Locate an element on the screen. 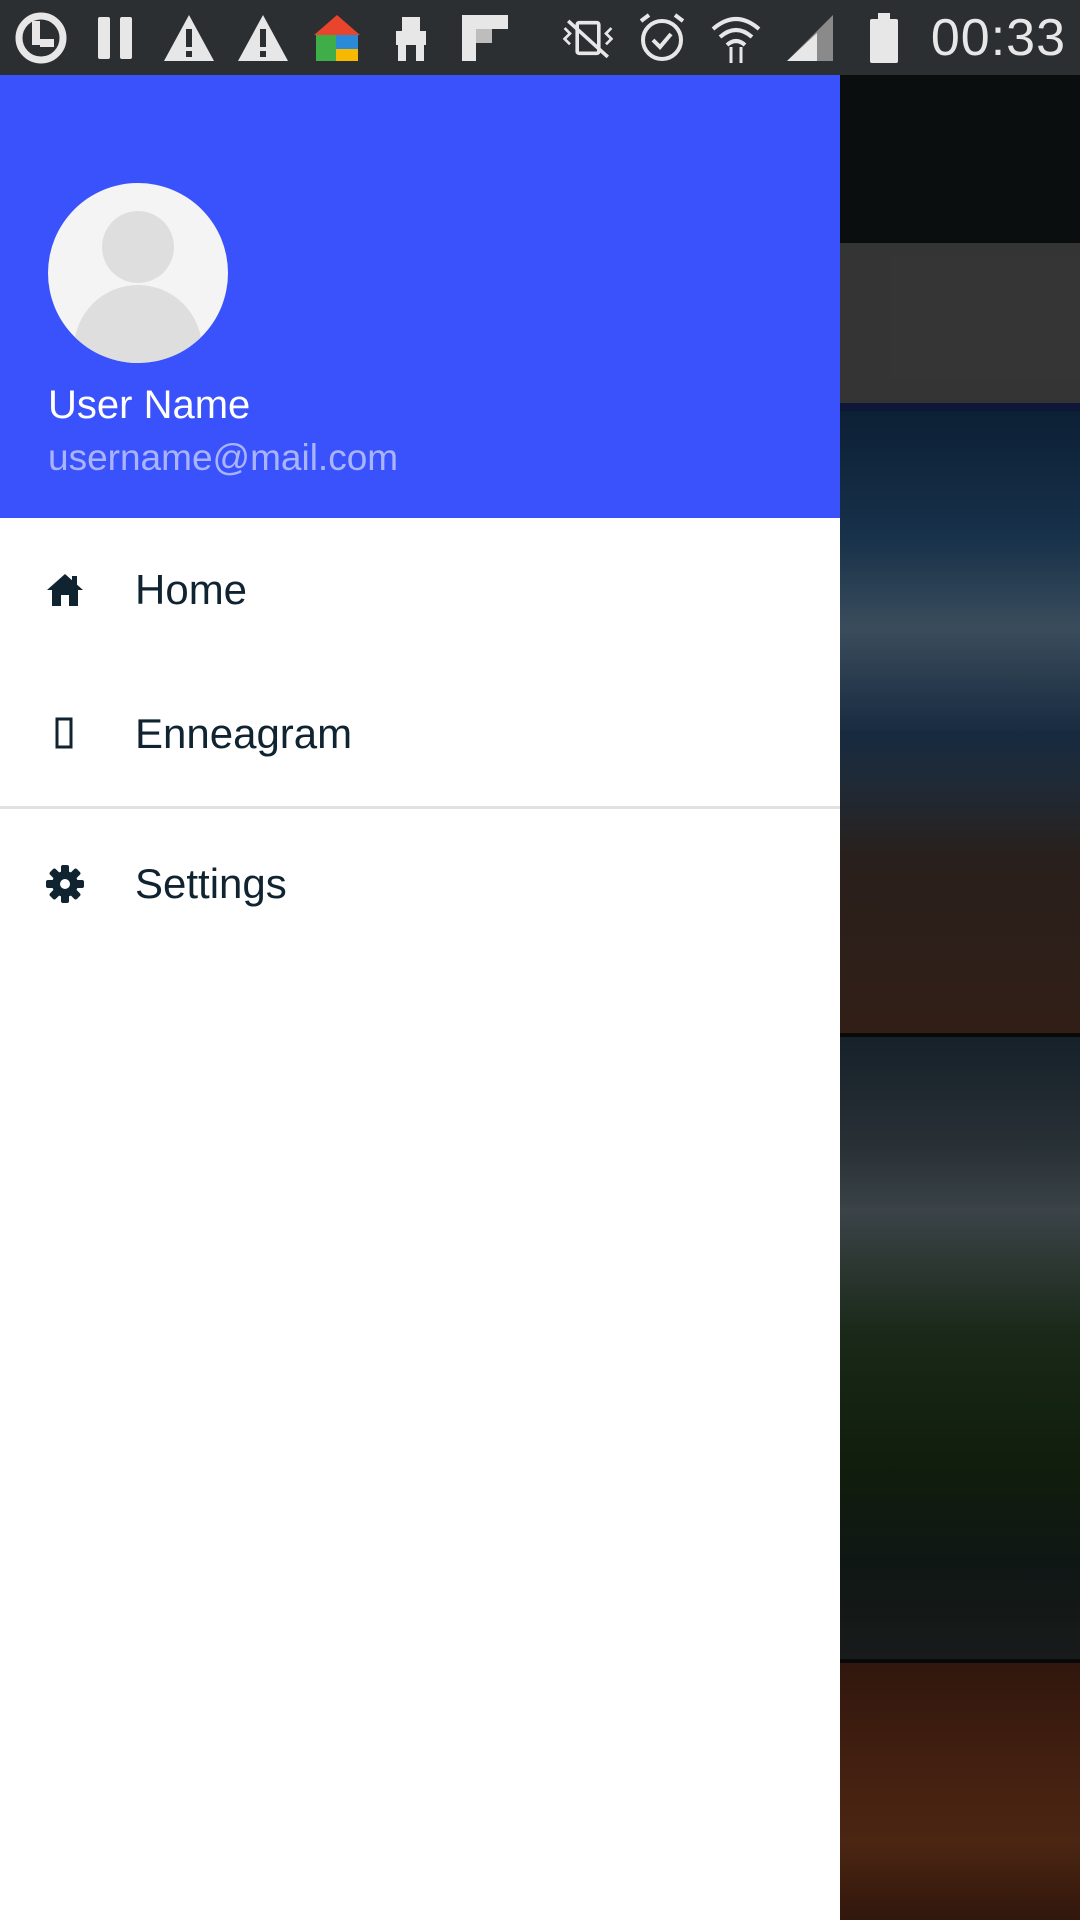 This screenshot has height=1920, width=1080. battery-icon is located at coordinates (884, 38).